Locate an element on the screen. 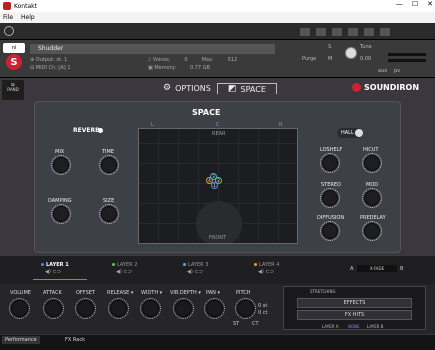 This screenshot has height=350, width=435. rand-button: ⚄ RAND is located at coordinates (13, 90).